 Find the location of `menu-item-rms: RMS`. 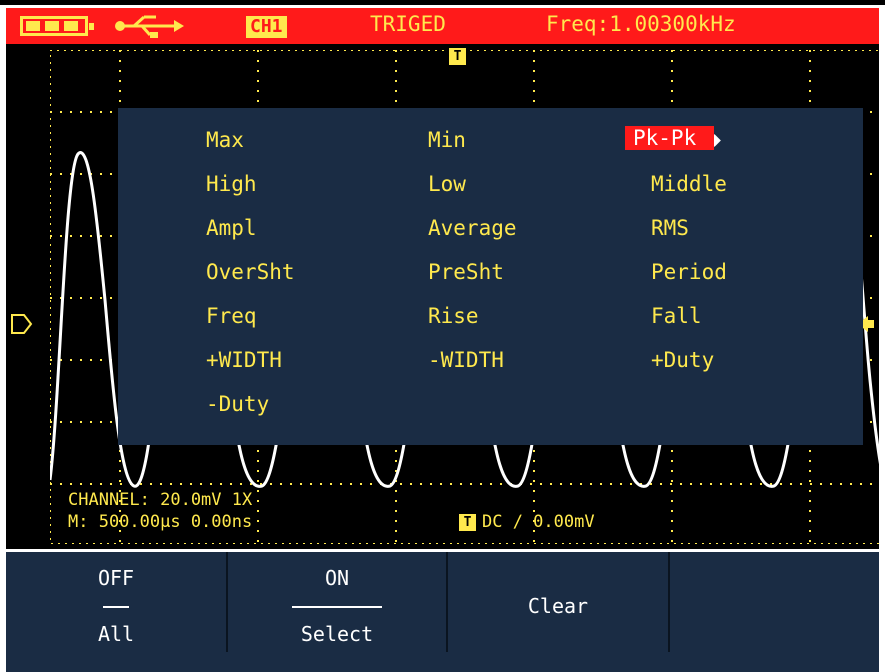

menu-item-rms: RMS is located at coordinates (670, 228).